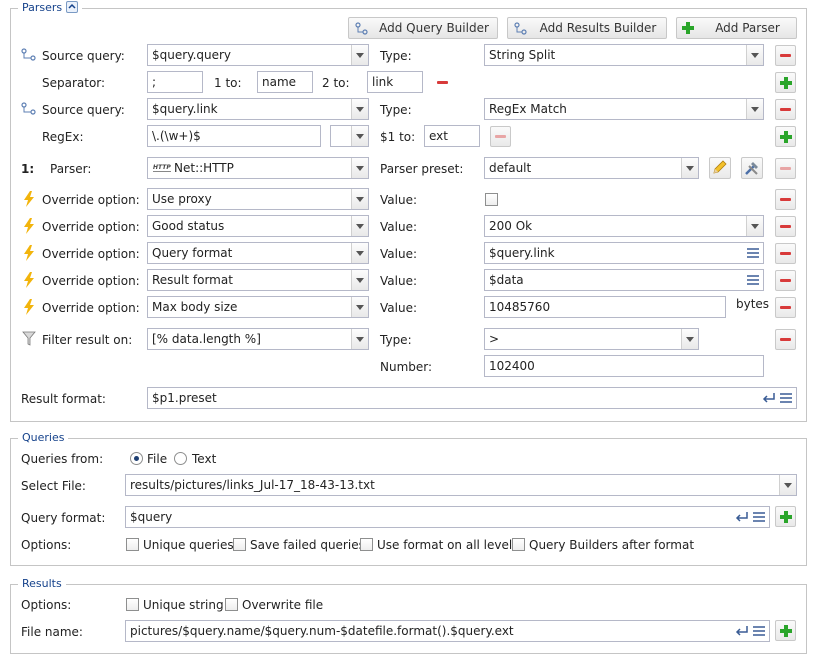 The image size is (817, 661). I want to click on add-regex-button, so click(785, 136).